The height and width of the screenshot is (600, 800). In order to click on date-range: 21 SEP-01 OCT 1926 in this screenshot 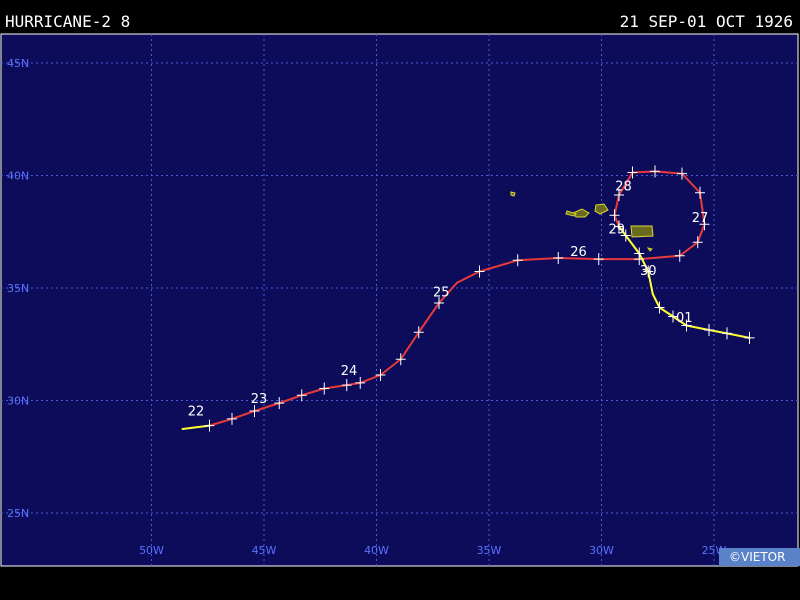, I will do `click(706, 21)`.